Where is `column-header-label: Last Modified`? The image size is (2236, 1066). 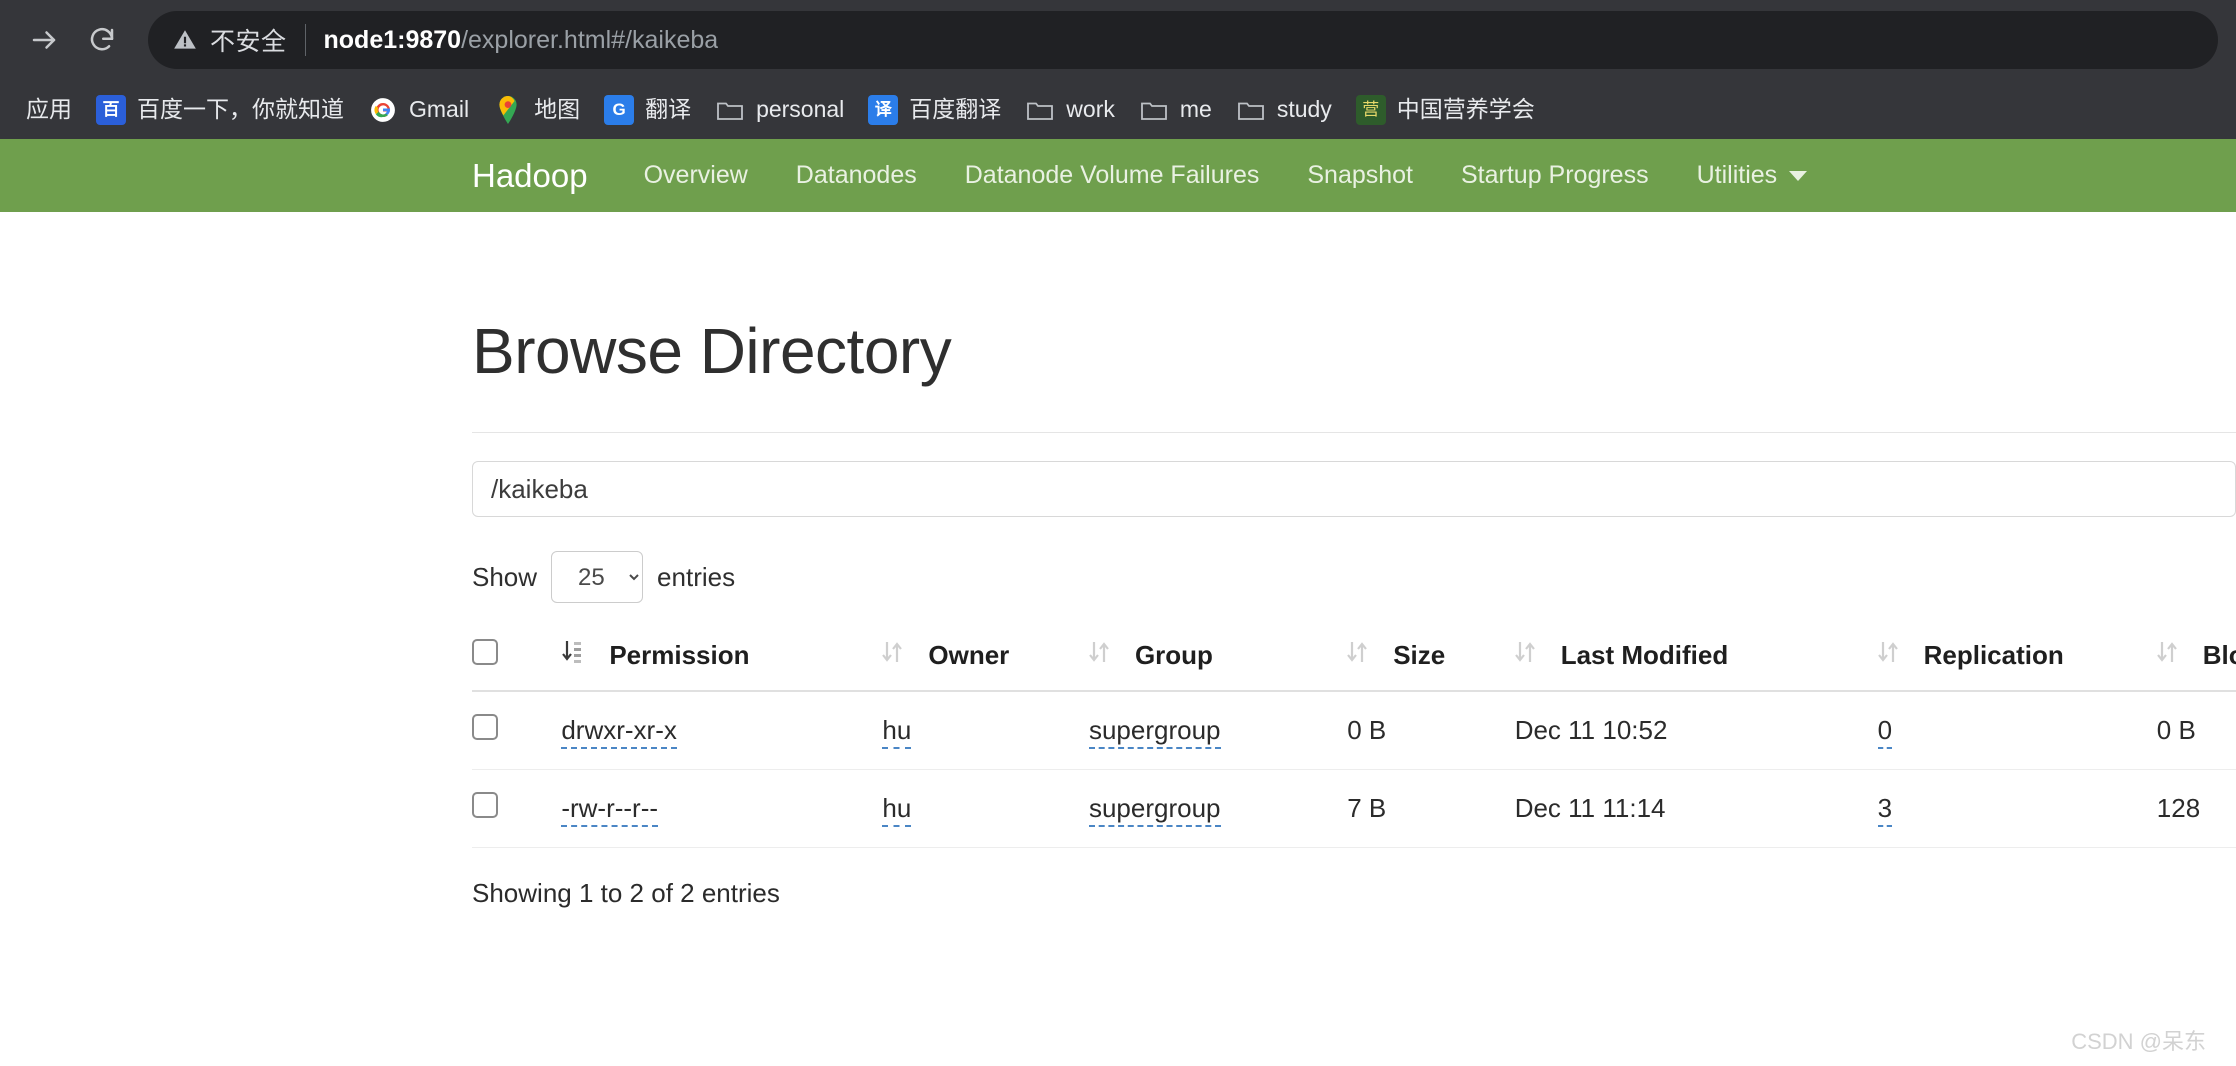 column-header-label: Last Modified is located at coordinates (1644, 655).